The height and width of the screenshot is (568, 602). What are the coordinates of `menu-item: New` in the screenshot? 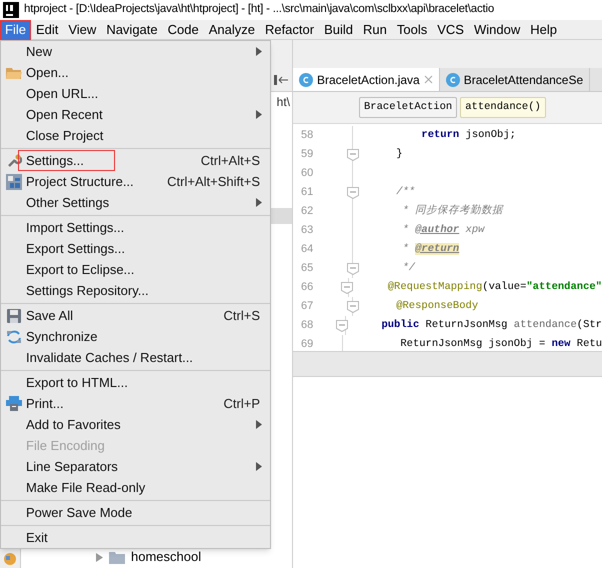 It's located at (135, 51).